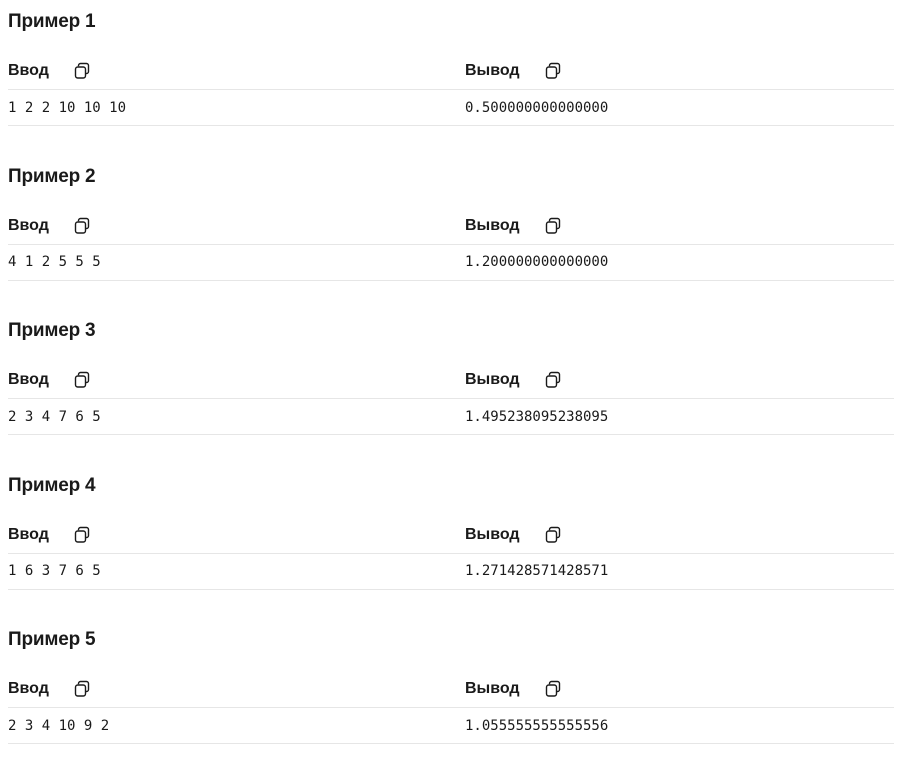 The width and height of the screenshot is (898, 774). Describe the element at coordinates (52, 21) in the screenshot. I see `example-title: Пример 1` at that location.